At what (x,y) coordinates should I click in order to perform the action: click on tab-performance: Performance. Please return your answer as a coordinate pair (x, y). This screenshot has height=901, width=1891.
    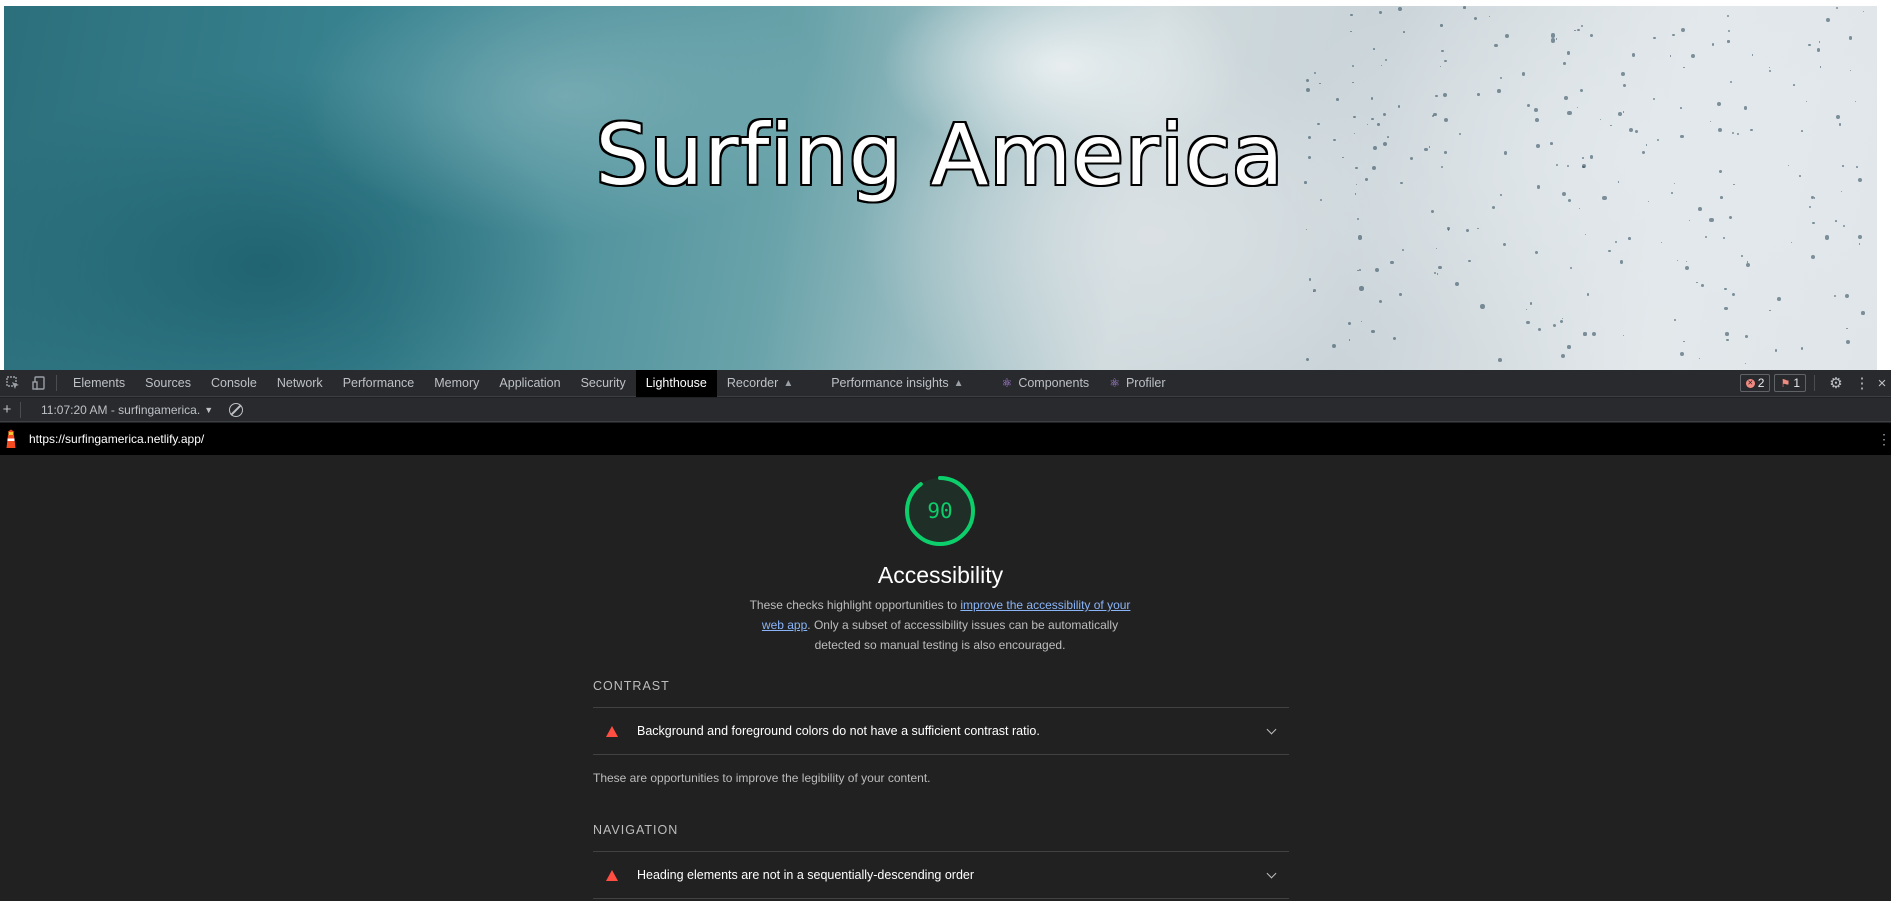
    Looking at the image, I should click on (379, 383).